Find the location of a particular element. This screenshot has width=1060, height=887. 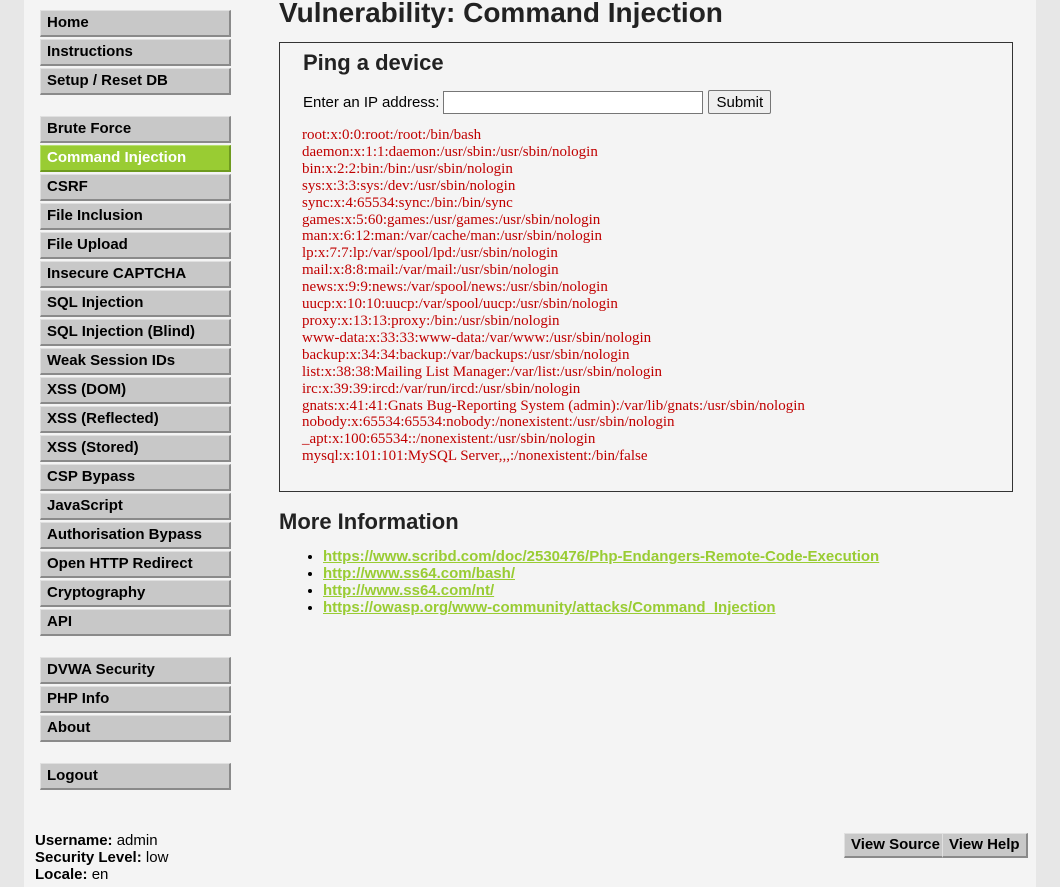

ping-form: Enter an IP address: Submit is located at coordinates (537, 102).